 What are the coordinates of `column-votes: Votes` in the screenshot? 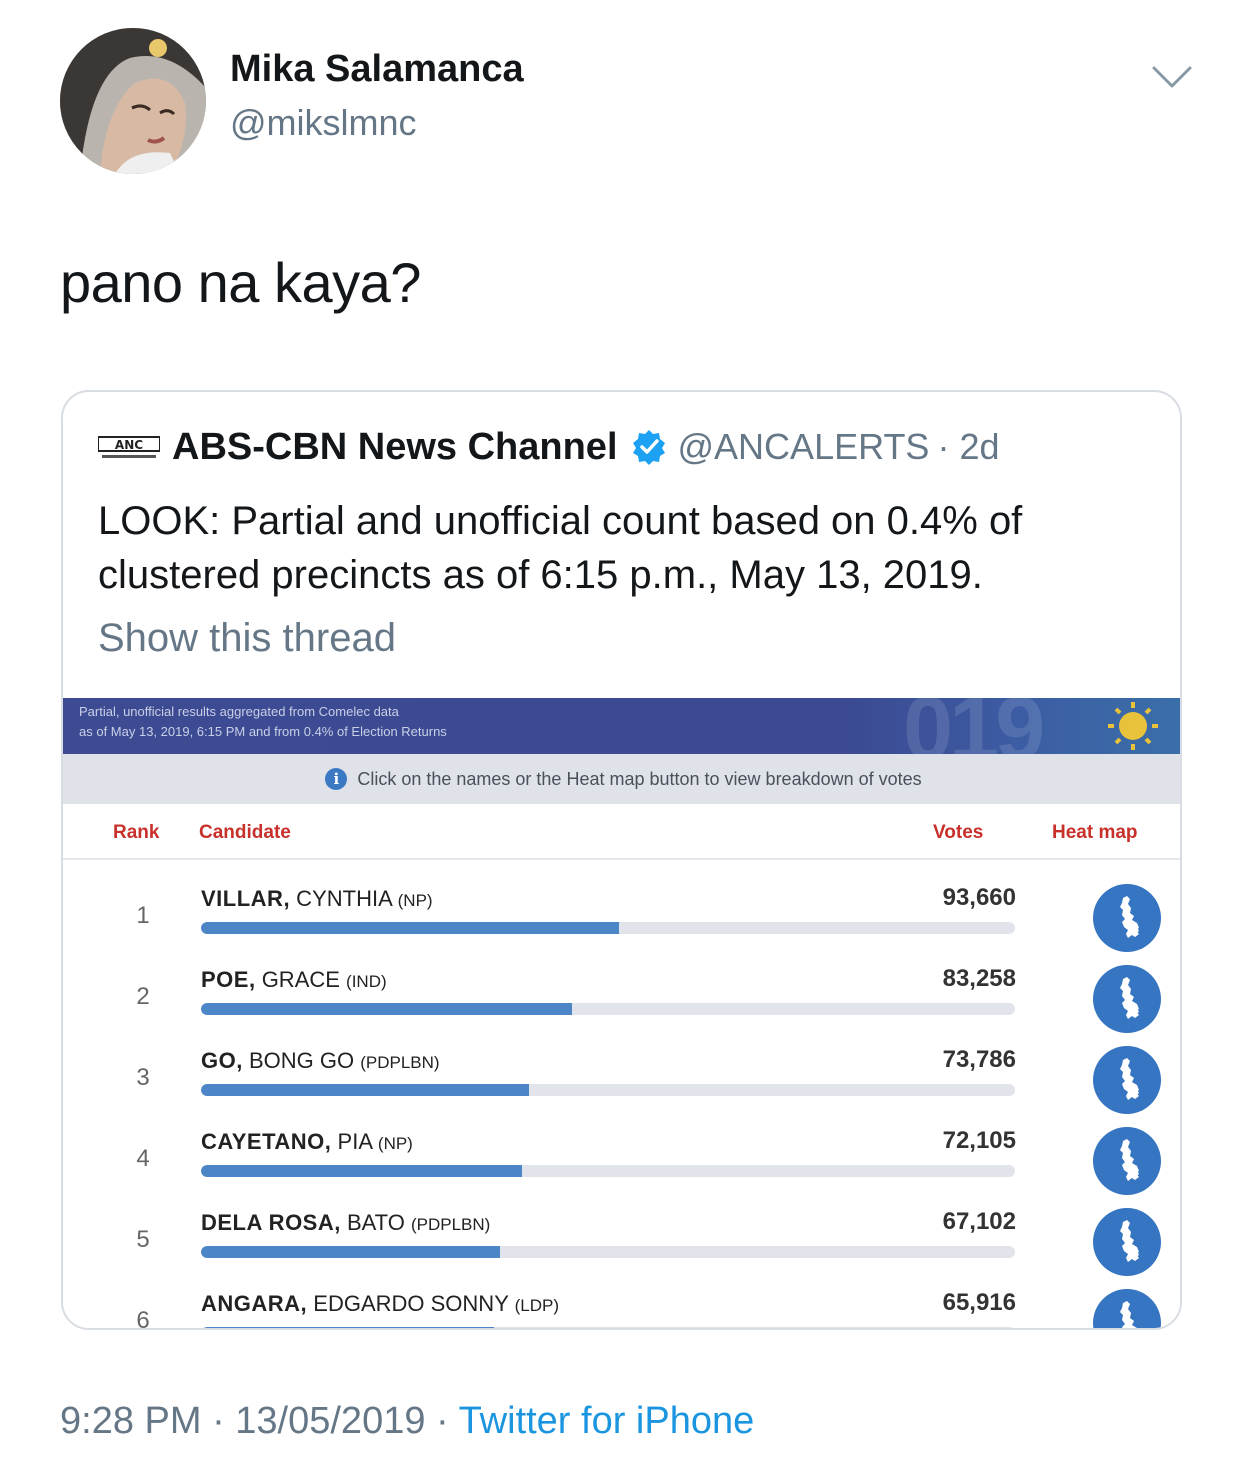 It's located at (958, 832).